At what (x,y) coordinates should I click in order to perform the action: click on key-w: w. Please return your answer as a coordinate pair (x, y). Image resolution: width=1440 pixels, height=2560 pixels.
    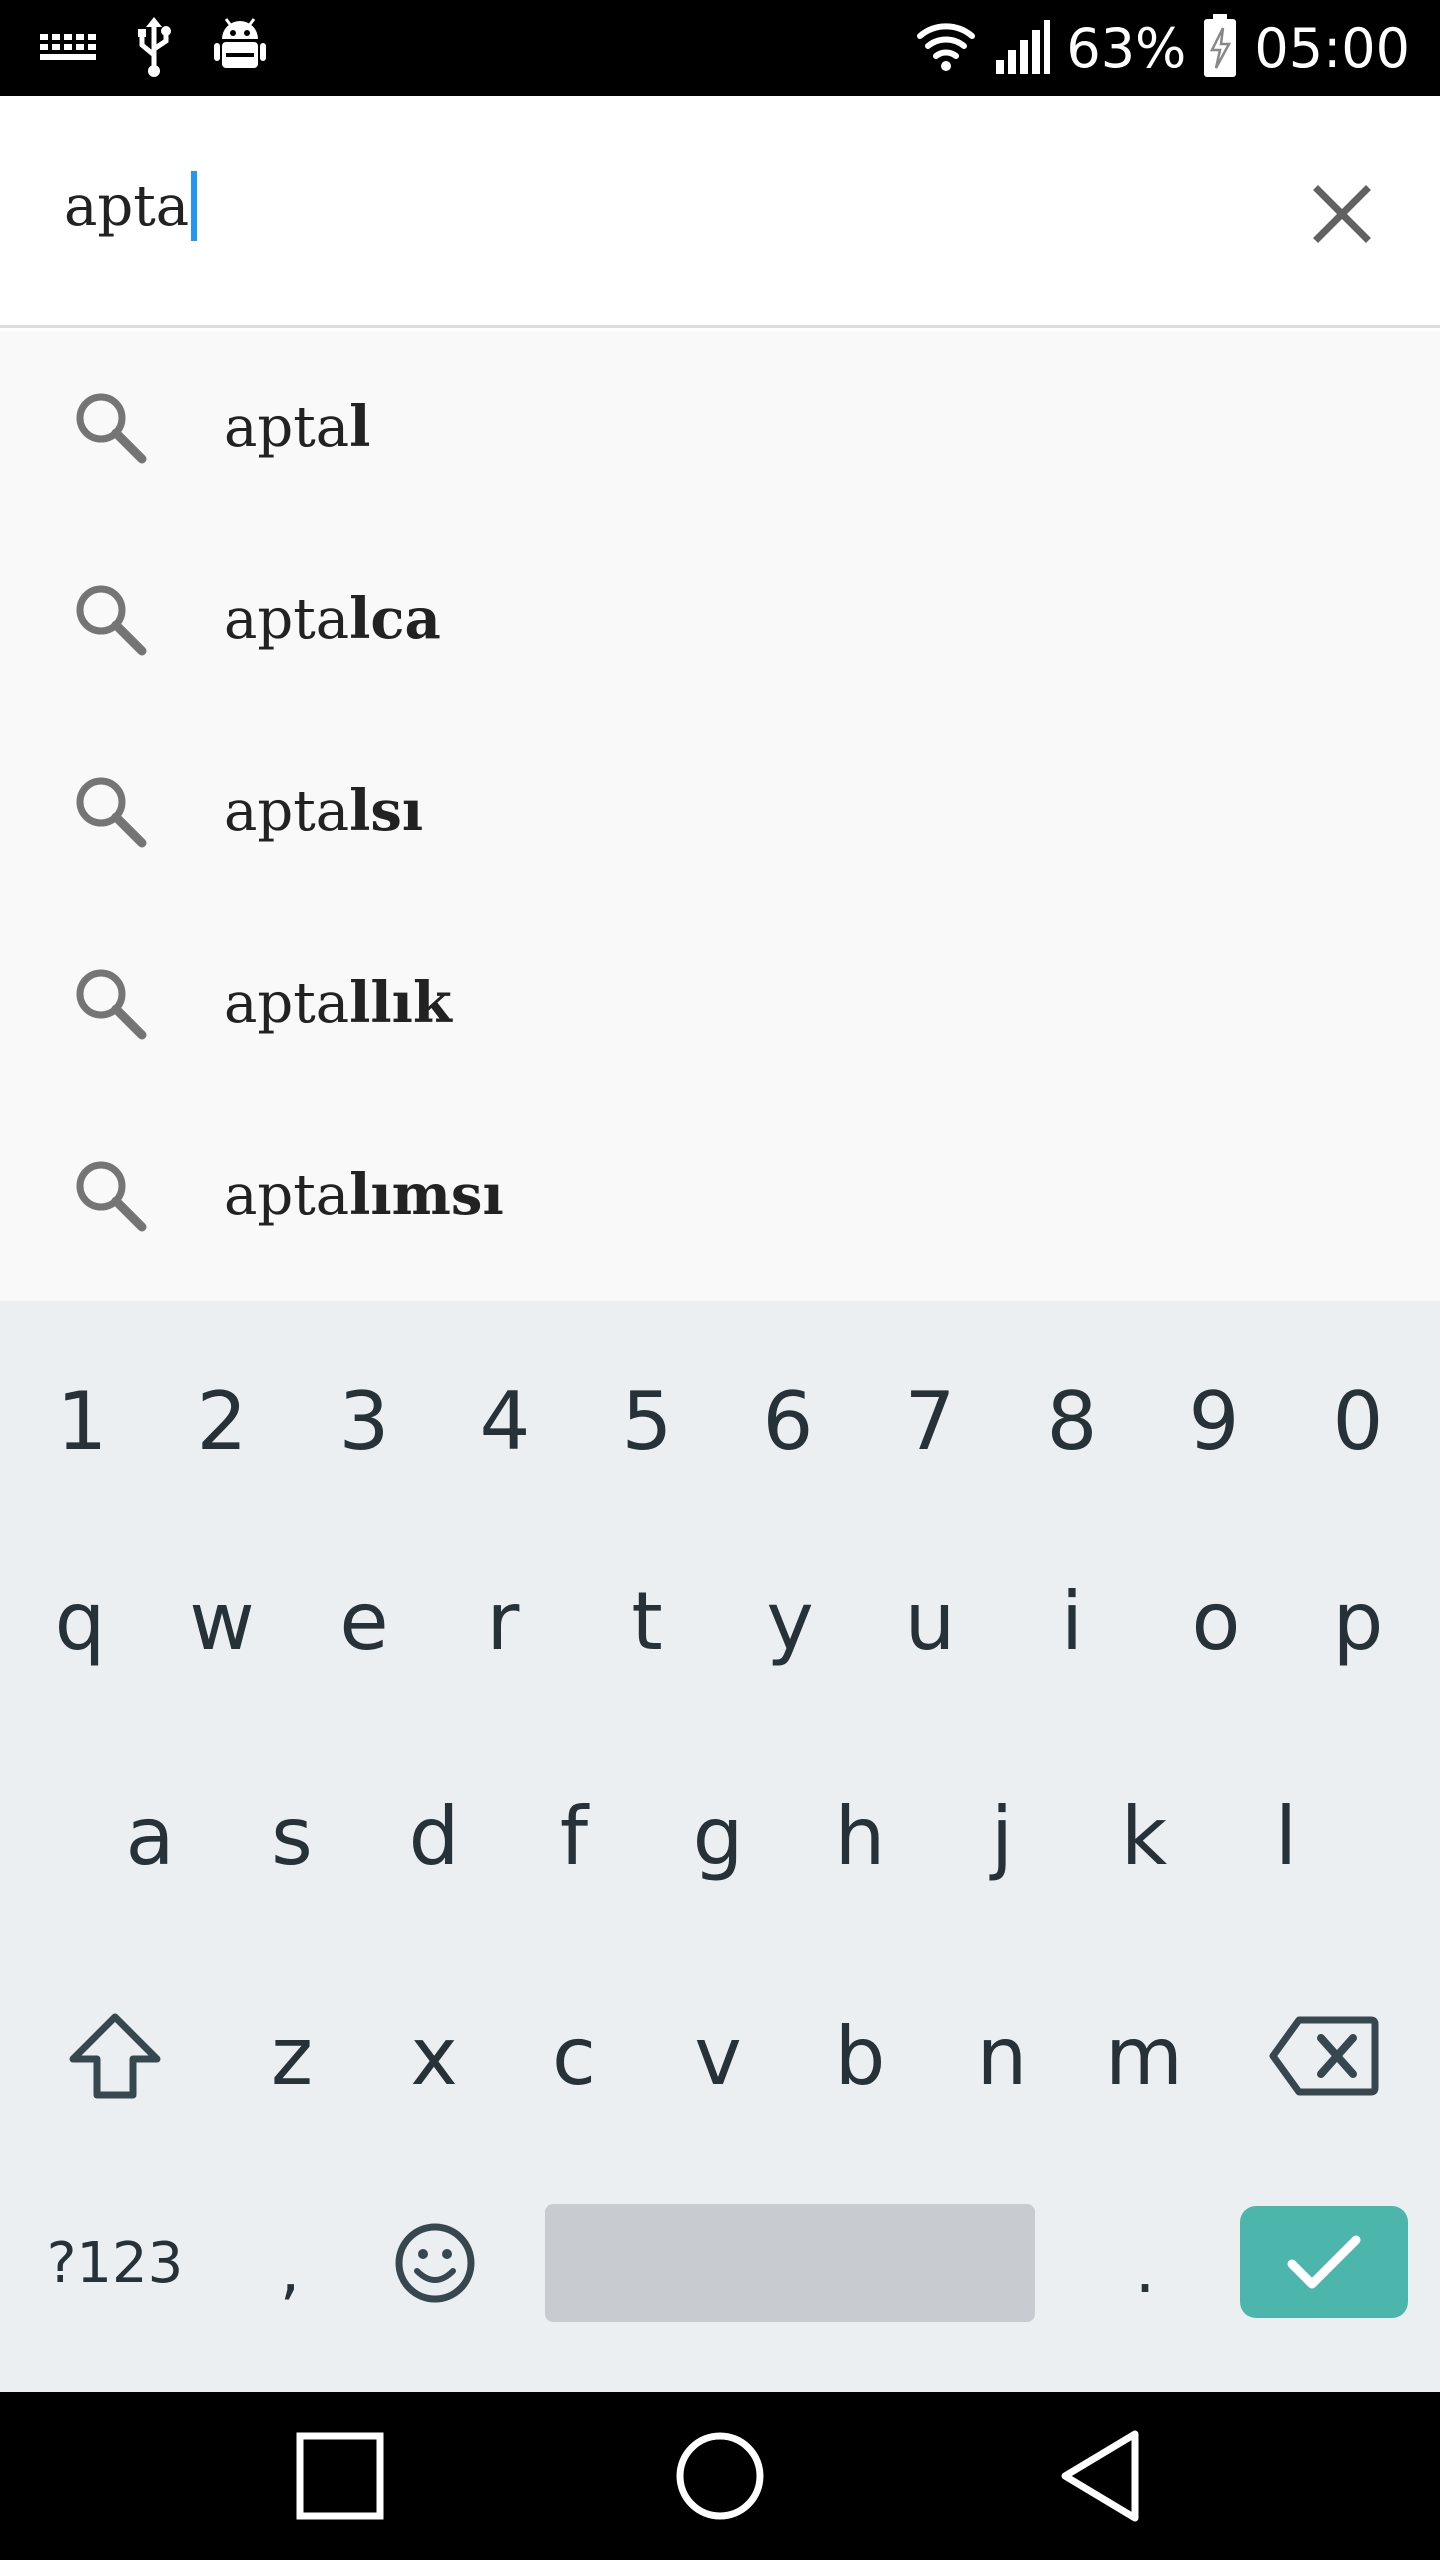
    Looking at the image, I should click on (222, 1621).